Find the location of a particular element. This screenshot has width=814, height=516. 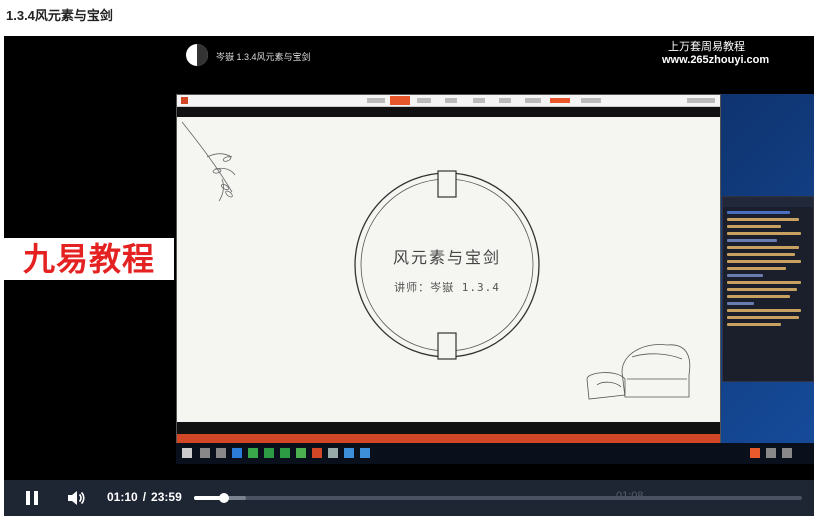

page-title: 1.3.4风元素与宝剑 is located at coordinates (59, 15).